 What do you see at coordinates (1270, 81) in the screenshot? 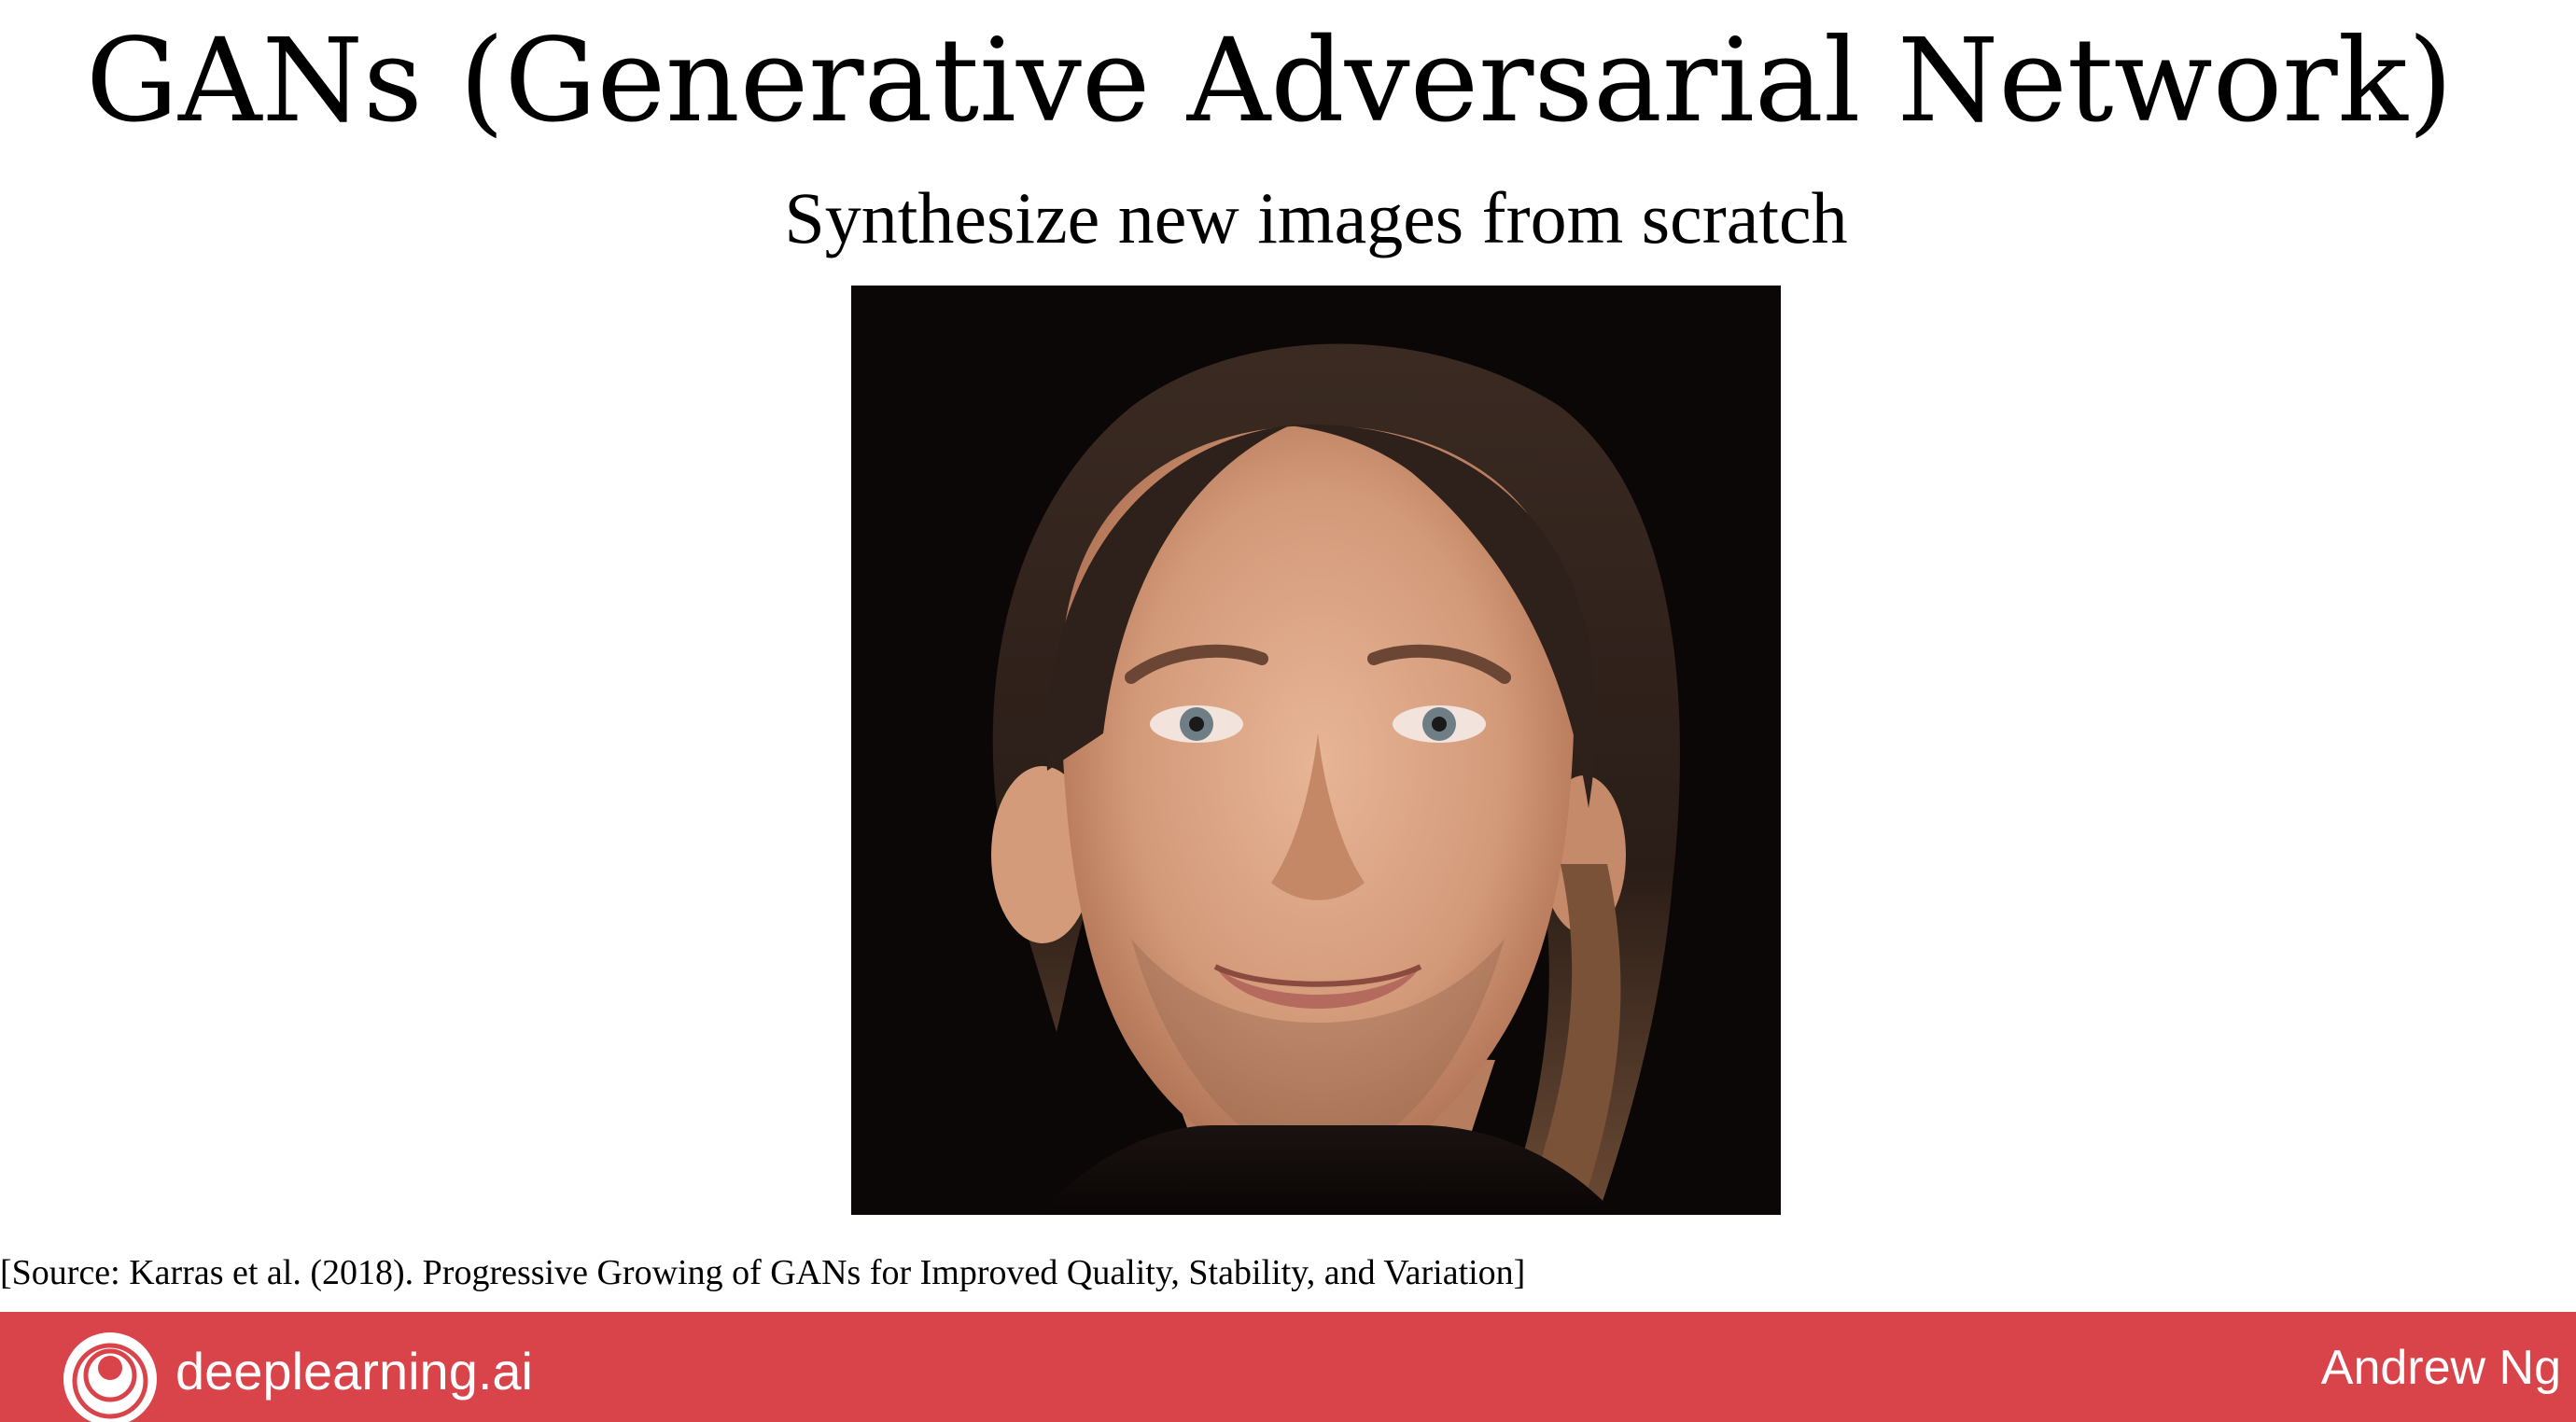
I see `slide-title: GANs (Generative Adversarial Network)` at bounding box center [1270, 81].